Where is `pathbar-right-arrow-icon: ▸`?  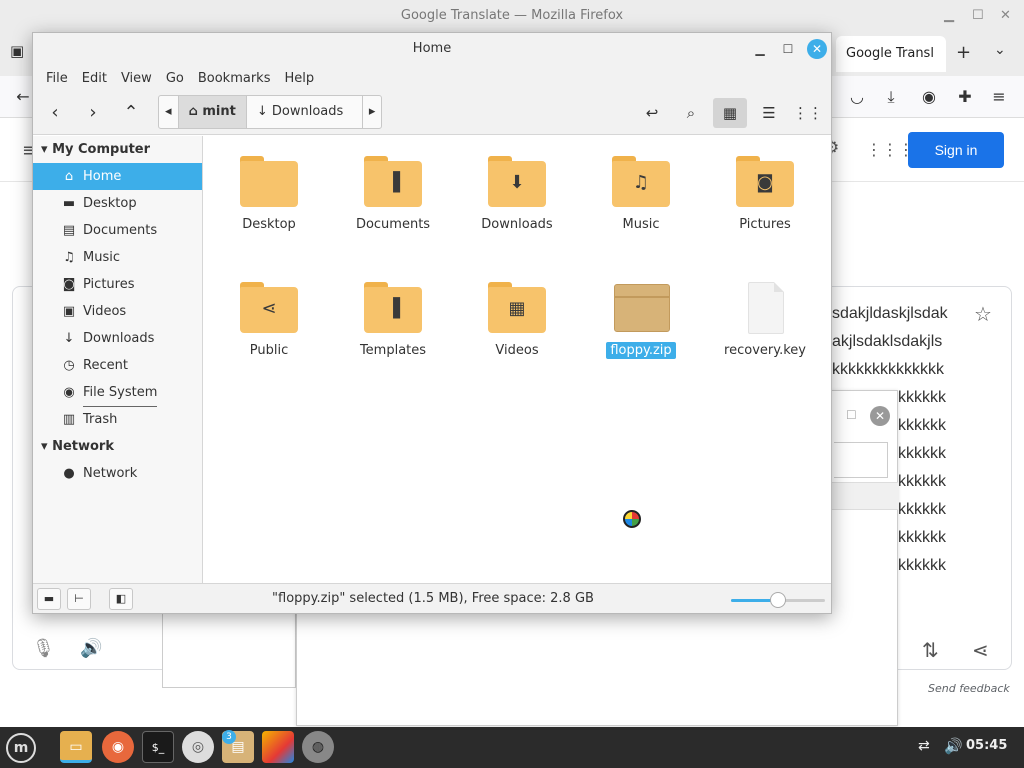
pathbar-right-arrow-icon: ▸ is located at coordinates (372, 112).